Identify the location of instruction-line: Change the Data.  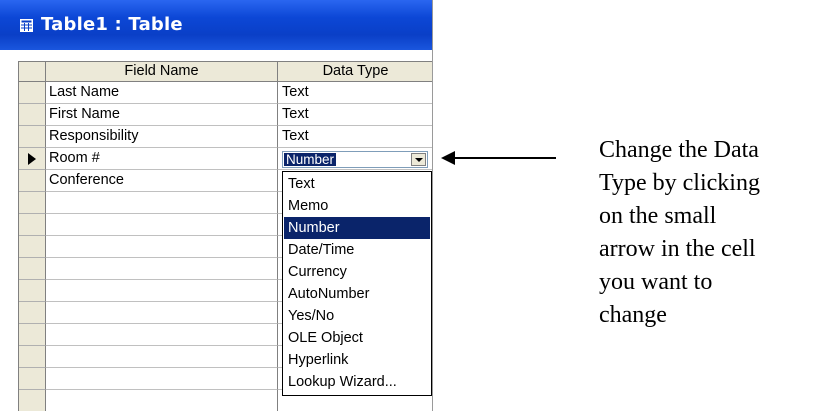
(679, 150).